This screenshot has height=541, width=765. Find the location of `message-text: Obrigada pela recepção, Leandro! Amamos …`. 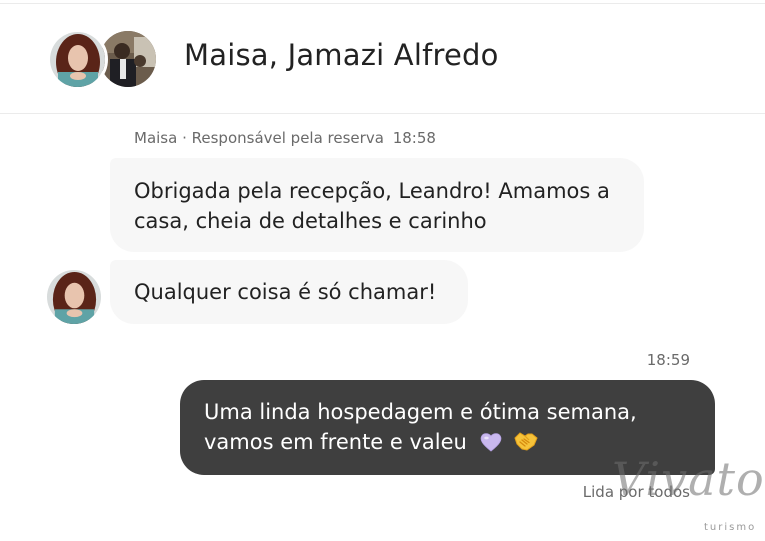

message-text: Obrigada pela recepção, Leandro! Amamos … is located at coordinates (372, 206).